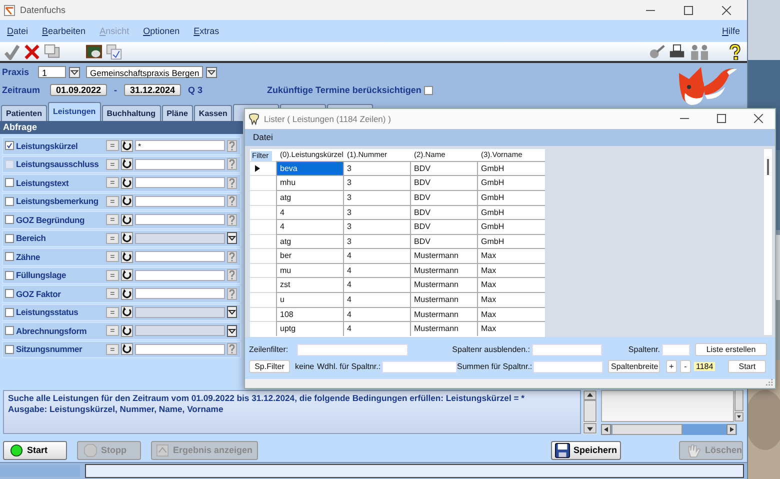  What do you see at coordinates (671, 367) in the screenshot?
I see `plus-button: +` at bounding box center [671, 367].